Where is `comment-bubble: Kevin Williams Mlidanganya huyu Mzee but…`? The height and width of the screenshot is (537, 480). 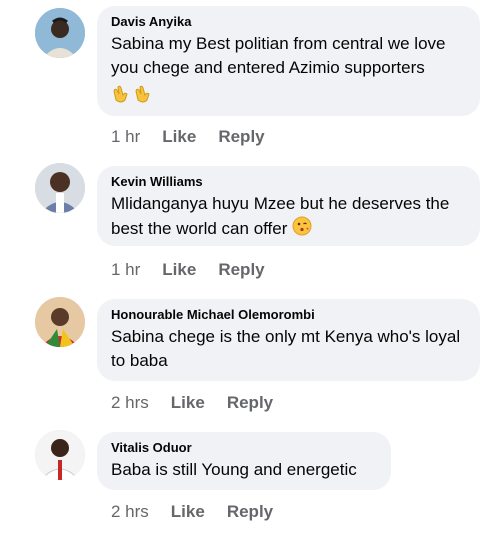
comment-bubble: Kevin Williams Mlidanganya huyu Mzee but… is located at coordinates (288, 206).